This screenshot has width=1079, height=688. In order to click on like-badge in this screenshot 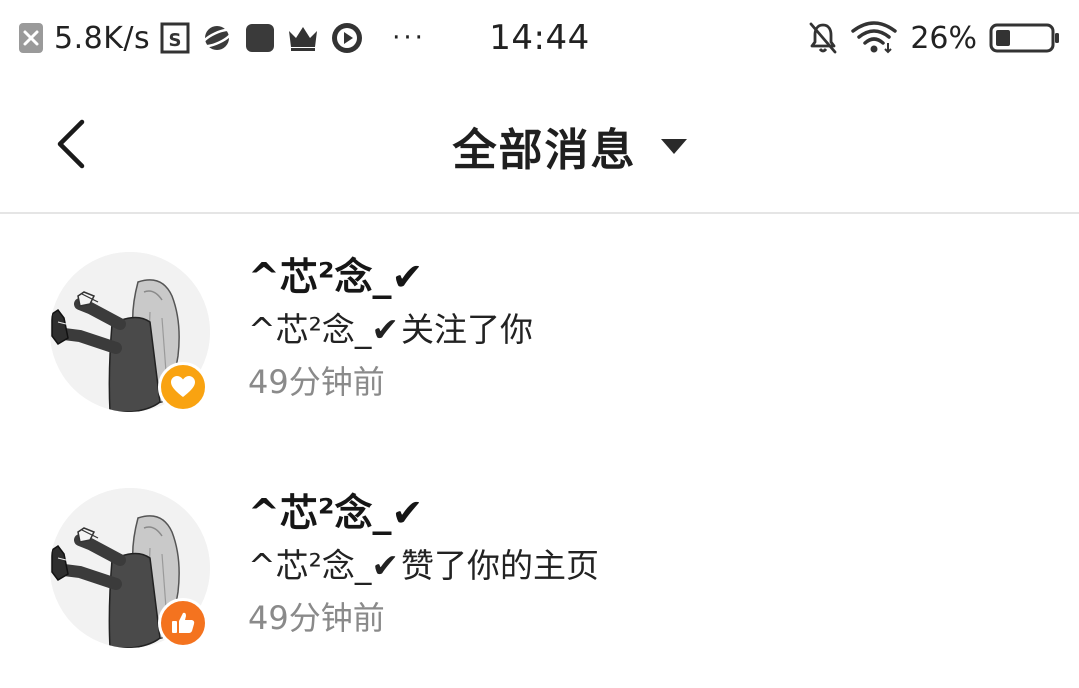, I will do `click(183, 623)`.